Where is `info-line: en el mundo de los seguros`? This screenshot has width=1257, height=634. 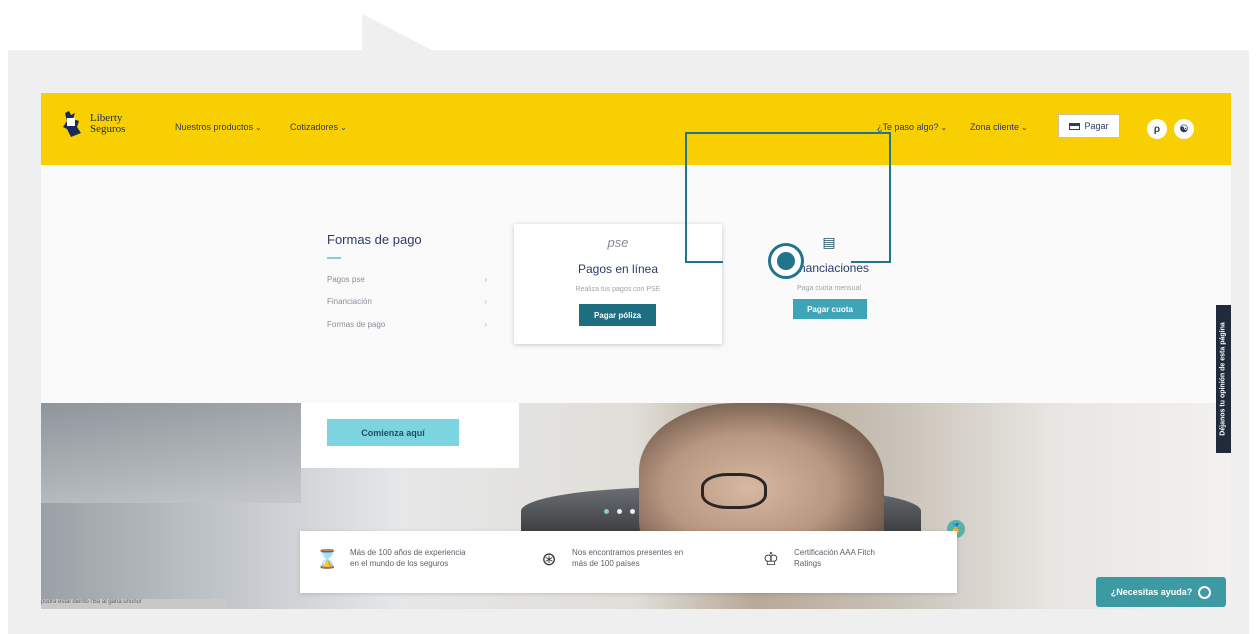 info-line: en el mundo de los seguros is located at coordinates (399, 563).